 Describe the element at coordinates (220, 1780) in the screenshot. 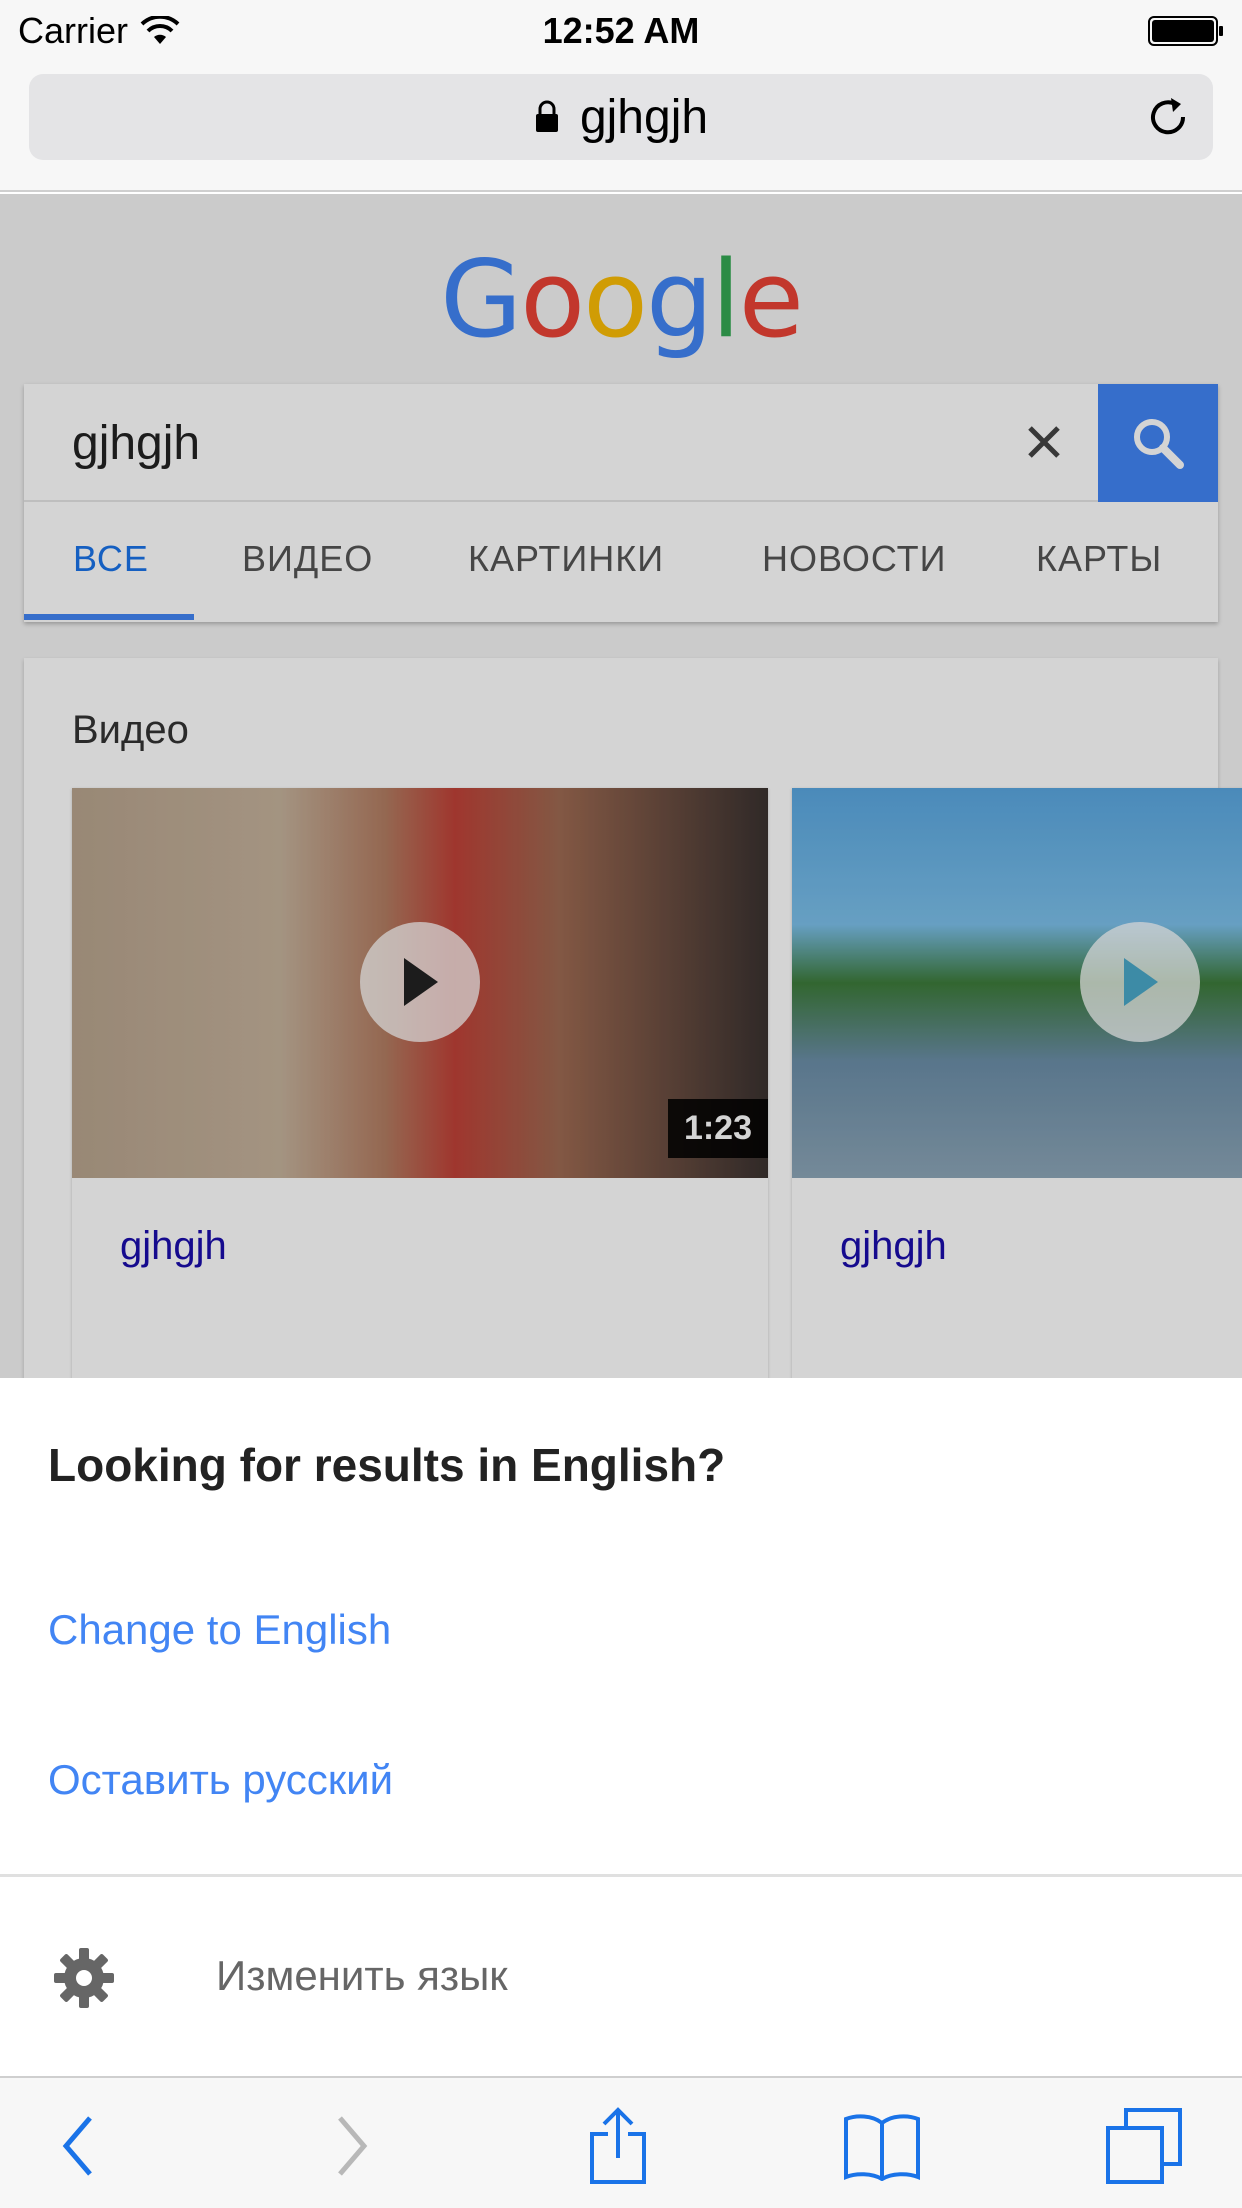

I see `keep-russian-link: Оставить русский` at that location.